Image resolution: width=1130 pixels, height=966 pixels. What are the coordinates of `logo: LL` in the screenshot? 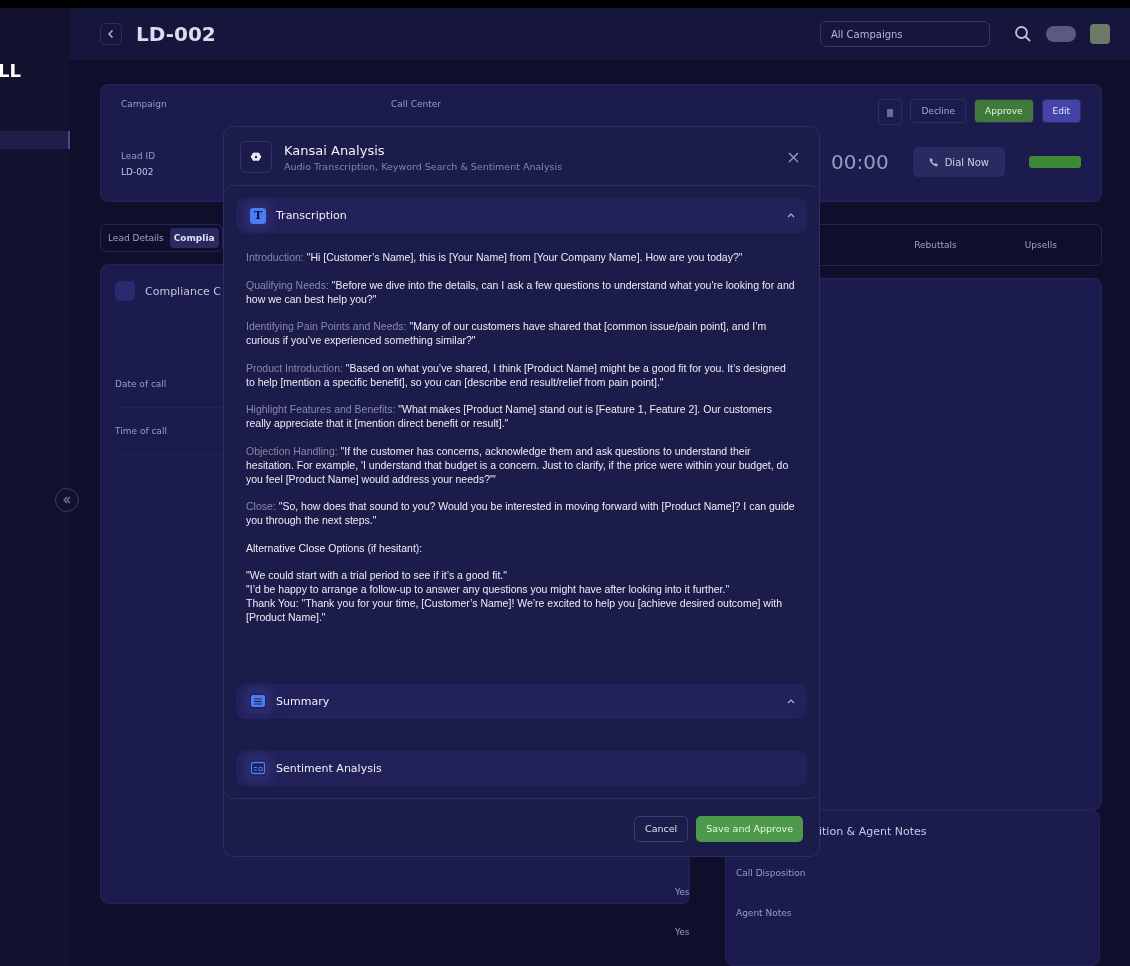 It's located at (11, 70).